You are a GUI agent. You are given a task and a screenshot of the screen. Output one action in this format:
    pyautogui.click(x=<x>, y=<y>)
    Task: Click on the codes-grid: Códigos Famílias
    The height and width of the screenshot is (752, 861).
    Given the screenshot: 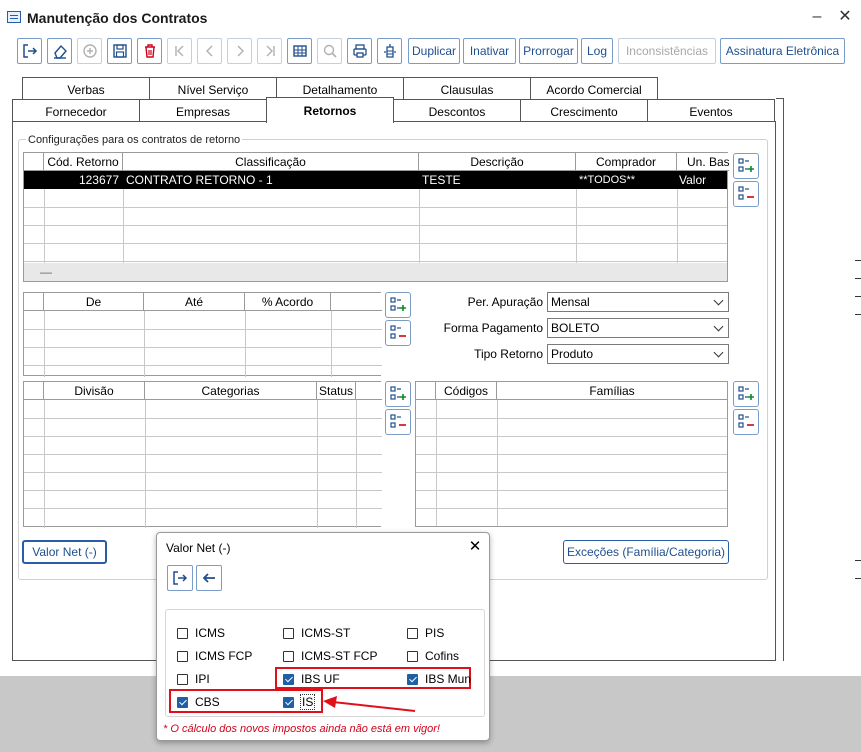 What is the action you would take?
    pyautogui.click(x=571, y=454)
    